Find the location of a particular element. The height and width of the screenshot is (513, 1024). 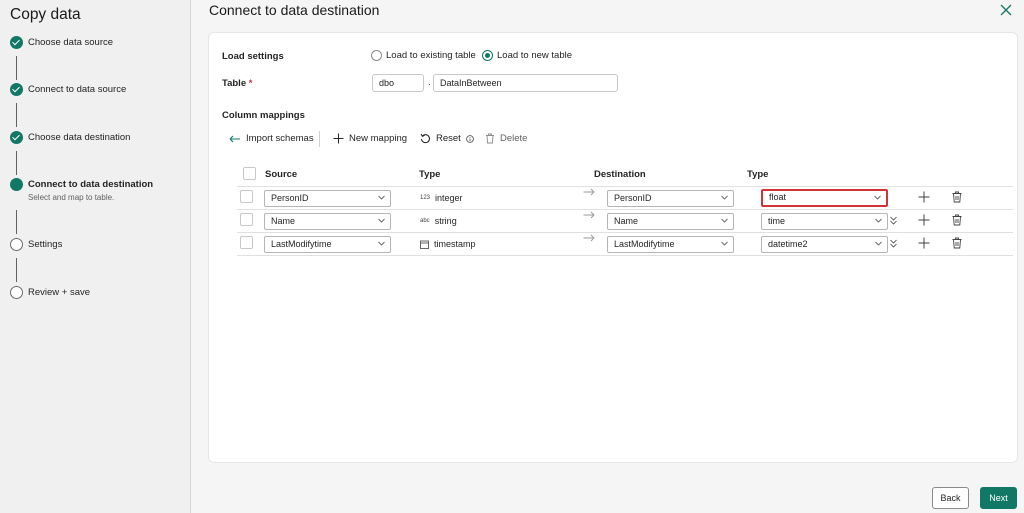

wizard-title: Copy data is located at coordinates (45, 14).